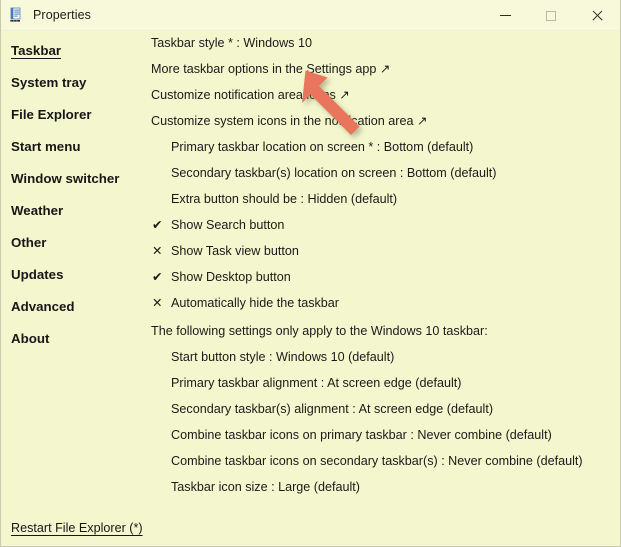  I want to click on setting-show-desktop-button: Show Desktop button, so click(231, 277).